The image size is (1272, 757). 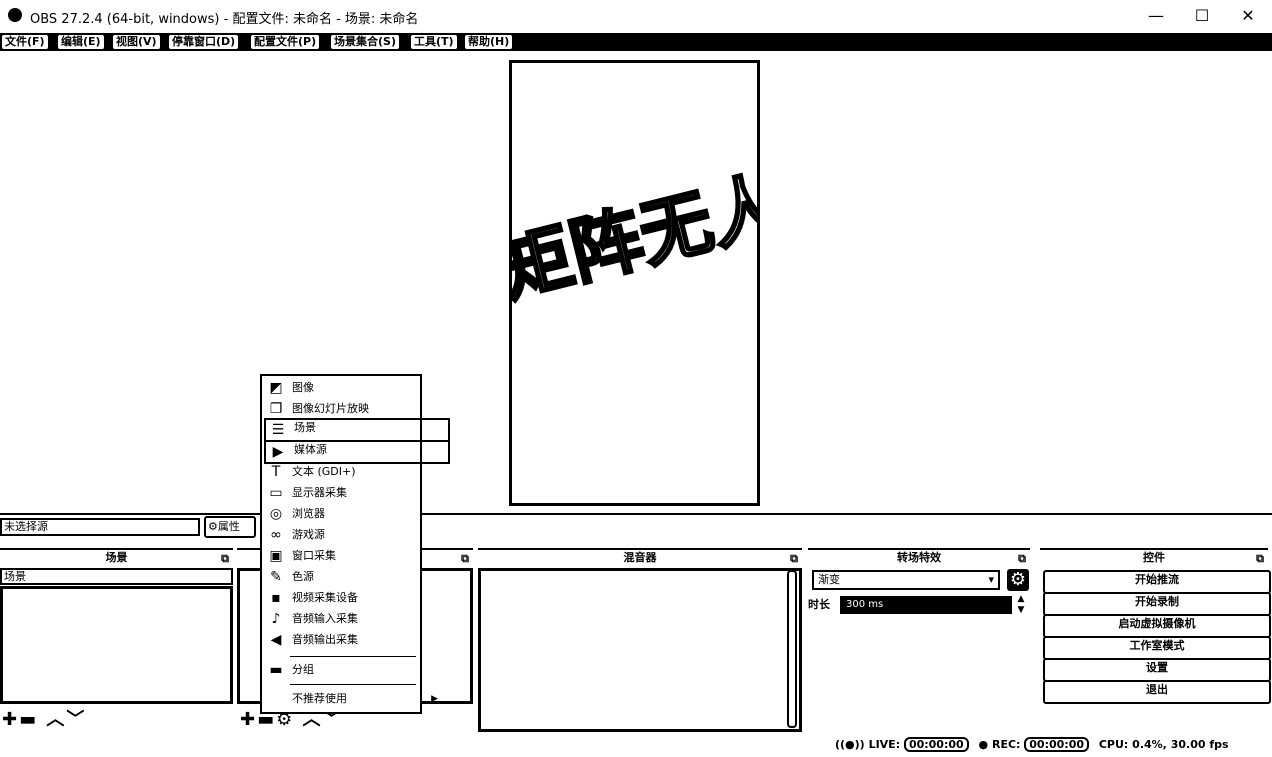 I want to click on folder-icon: ▬, so click(x=276, y=670).